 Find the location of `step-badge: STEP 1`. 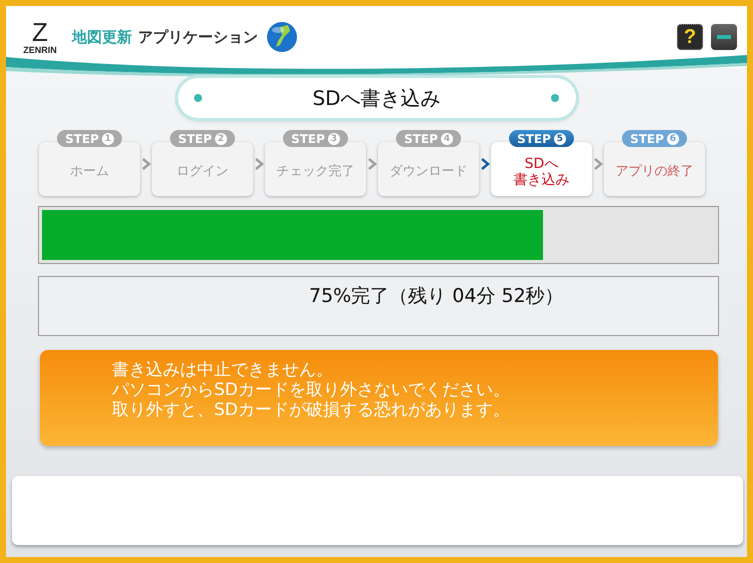

step-badge: STEP 1 is located at coordinates (89, 138).